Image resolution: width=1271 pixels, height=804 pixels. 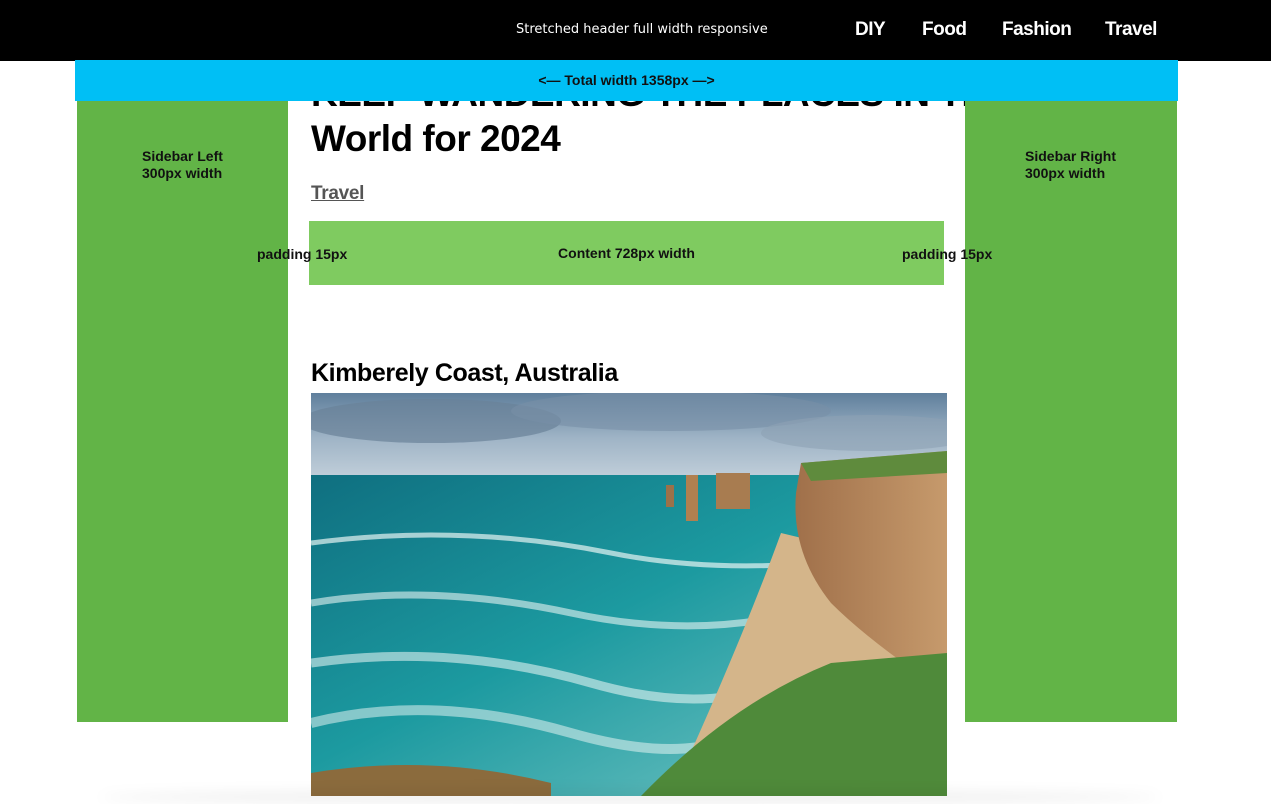 I want to click on article-title: World for 2024, so click(x=436, y=138).